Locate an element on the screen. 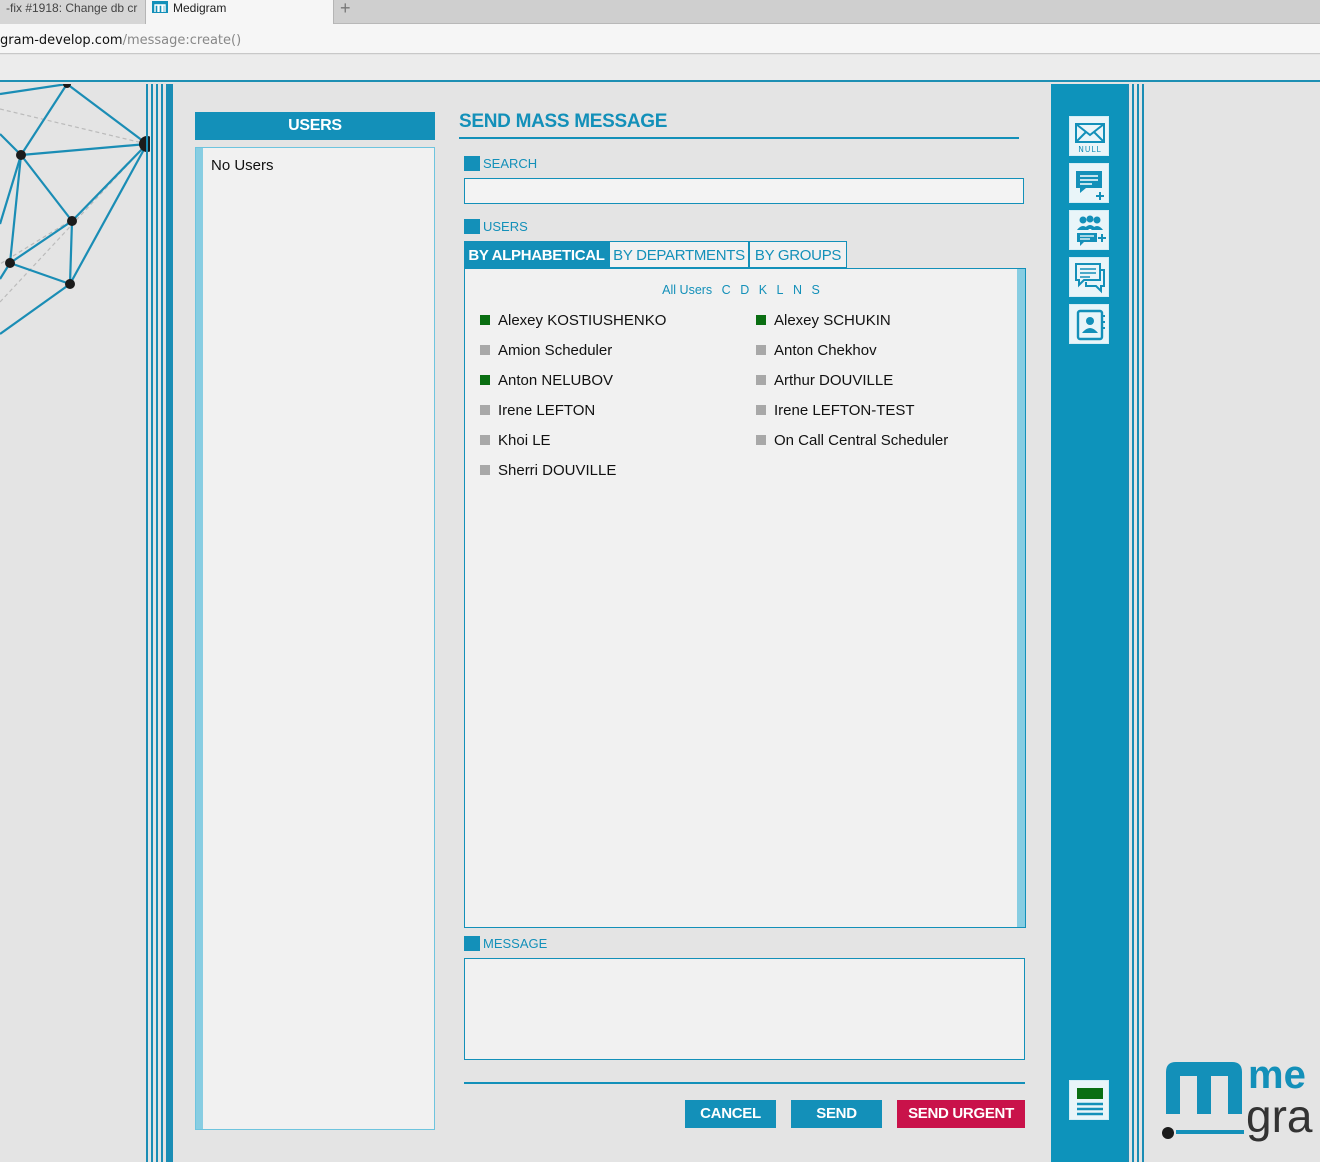 The width and height of the screenshot is (1320, 1162). tab-by-groups: BY GROUPS is located at coordinates (798, 254).